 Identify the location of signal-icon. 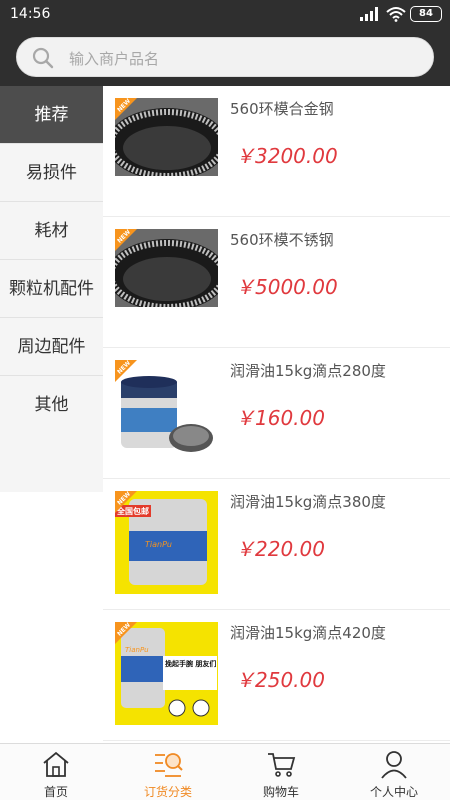
(369, 14).